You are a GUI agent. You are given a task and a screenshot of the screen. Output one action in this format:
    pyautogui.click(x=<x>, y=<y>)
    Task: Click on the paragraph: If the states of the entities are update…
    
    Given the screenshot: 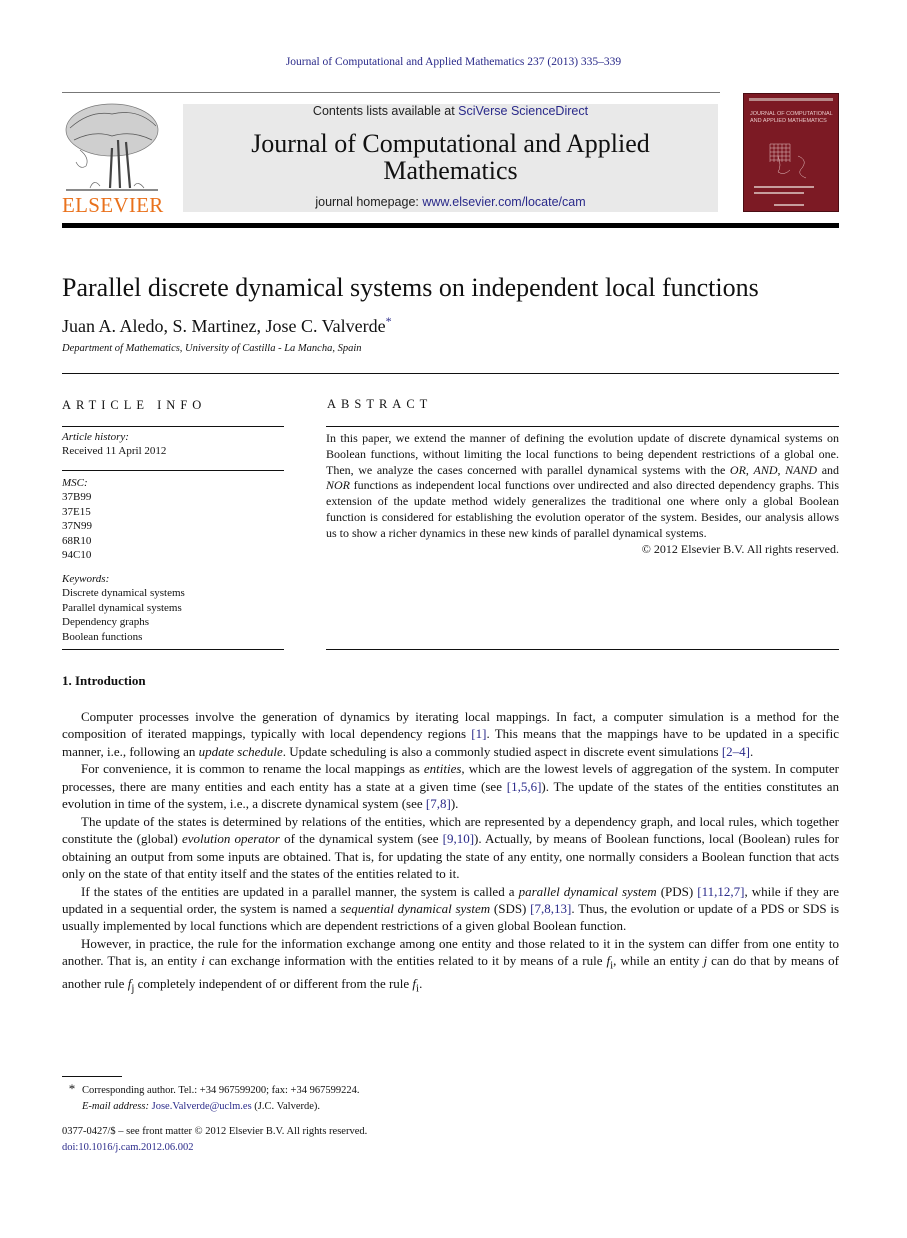 What is the action you would take?
    pyautogui.click(x=450, y=909)
    